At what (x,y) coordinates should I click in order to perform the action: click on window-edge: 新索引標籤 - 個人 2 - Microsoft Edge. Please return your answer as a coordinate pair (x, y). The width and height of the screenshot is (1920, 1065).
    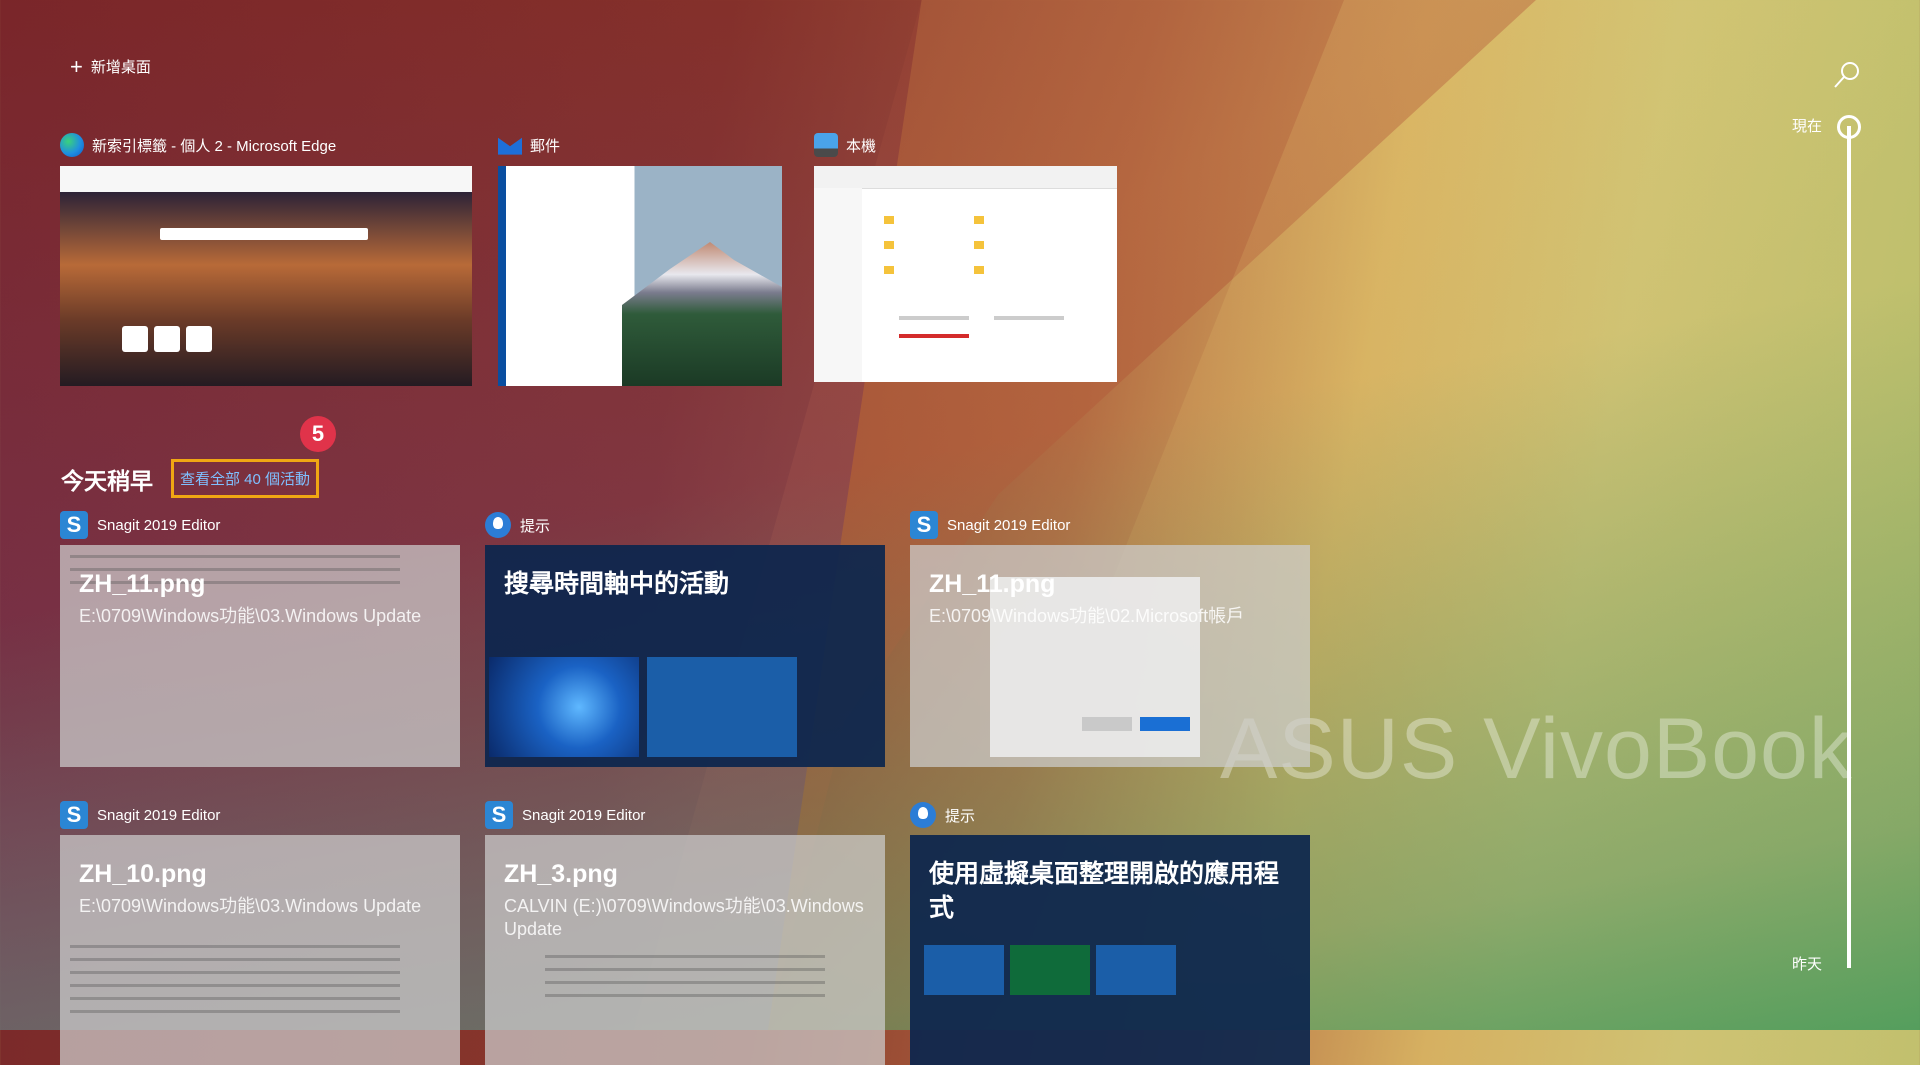
    Looking at the image, I should click on (266, 258).